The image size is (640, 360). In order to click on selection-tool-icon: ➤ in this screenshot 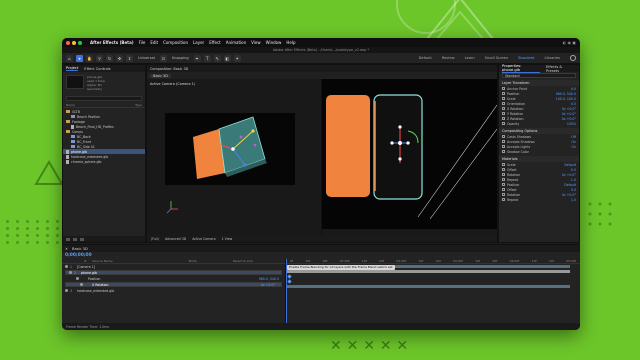, I will do `click(79, 58)`.